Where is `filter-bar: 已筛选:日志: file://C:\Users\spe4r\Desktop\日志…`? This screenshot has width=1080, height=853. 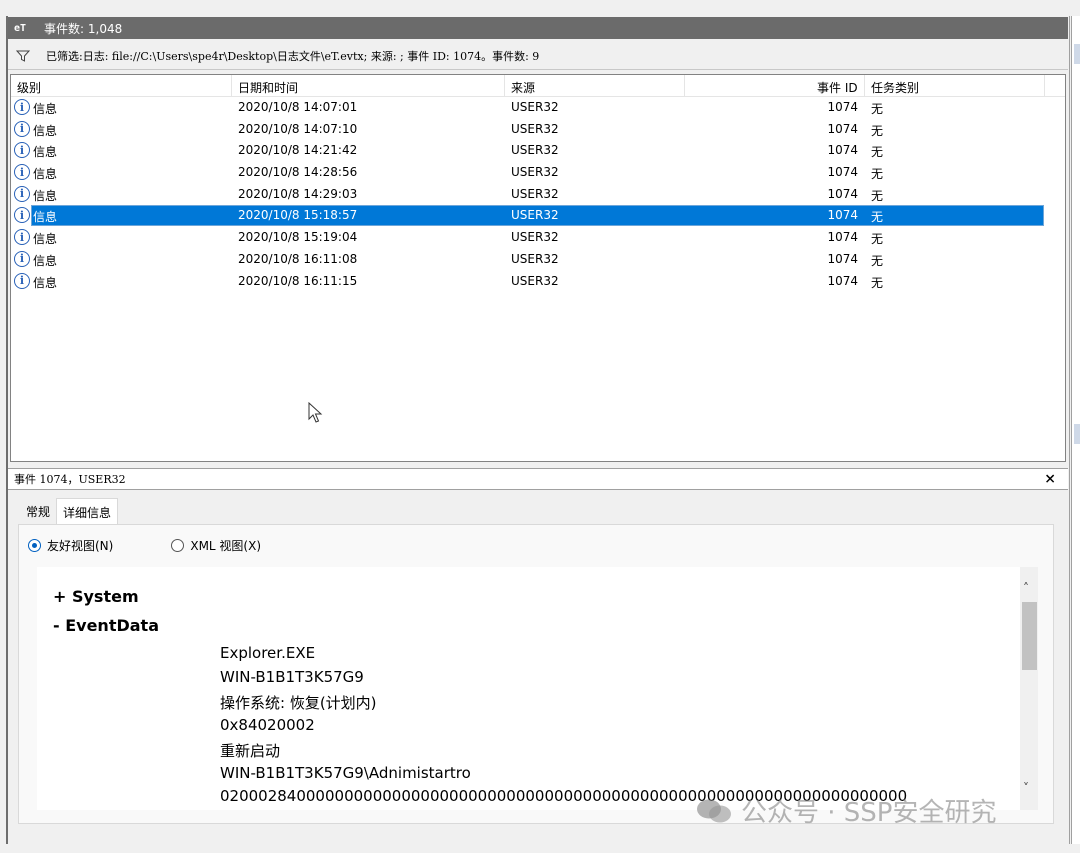
filter-bar: 已筛选:日志: file://C:\Users\spe4r\Desktop\日志… is located at coordinates (538, 56).